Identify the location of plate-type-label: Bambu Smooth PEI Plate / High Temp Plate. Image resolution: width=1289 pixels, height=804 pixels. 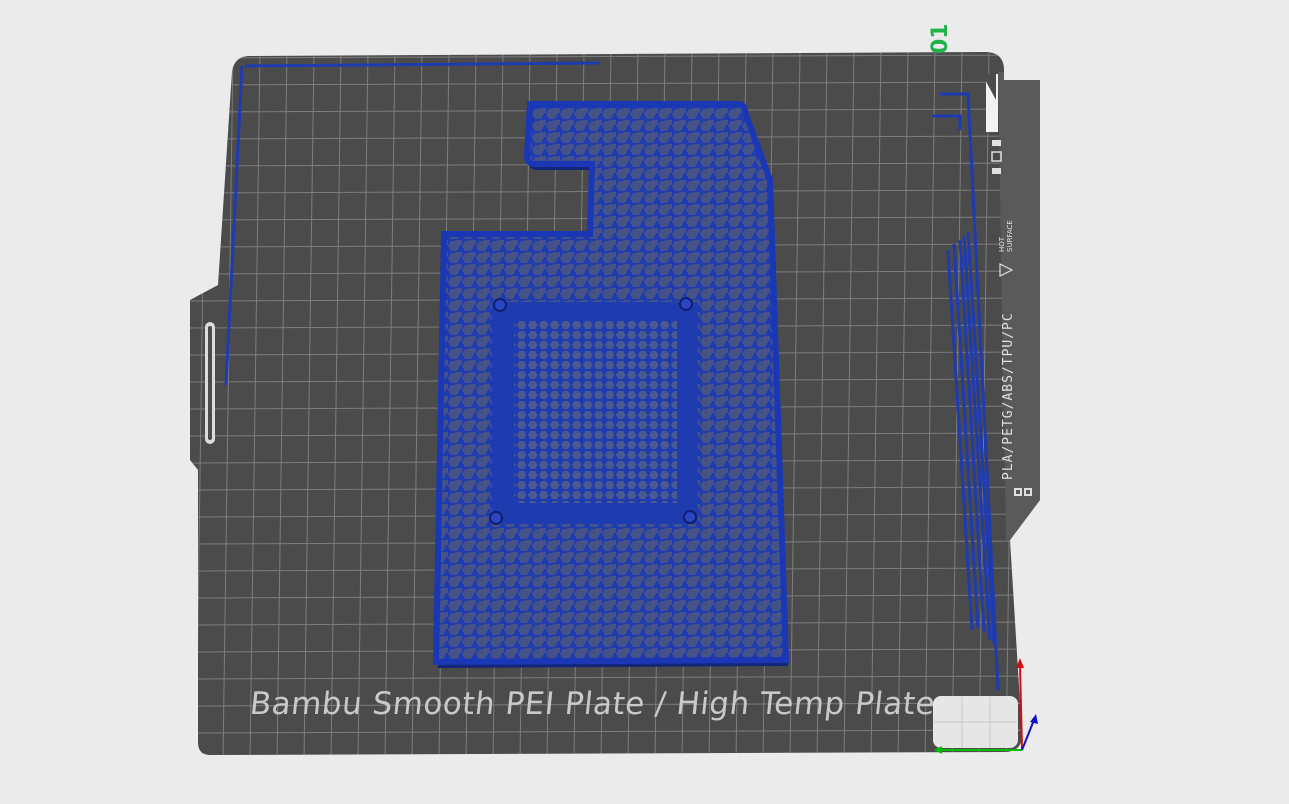
(593, 704).